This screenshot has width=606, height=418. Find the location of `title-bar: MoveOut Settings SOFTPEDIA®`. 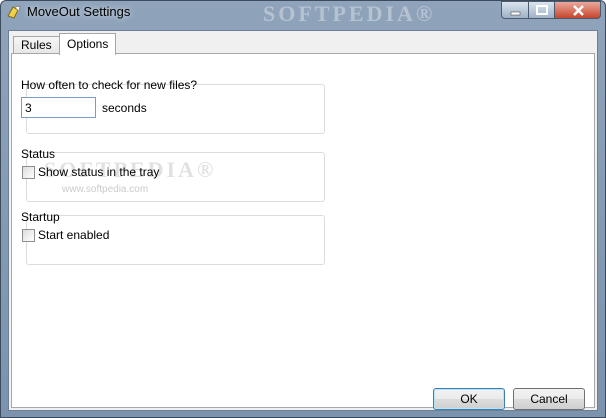

title-bar: MoveOut Settings SOFTPEDIA® is located at coordinates (303, 13).